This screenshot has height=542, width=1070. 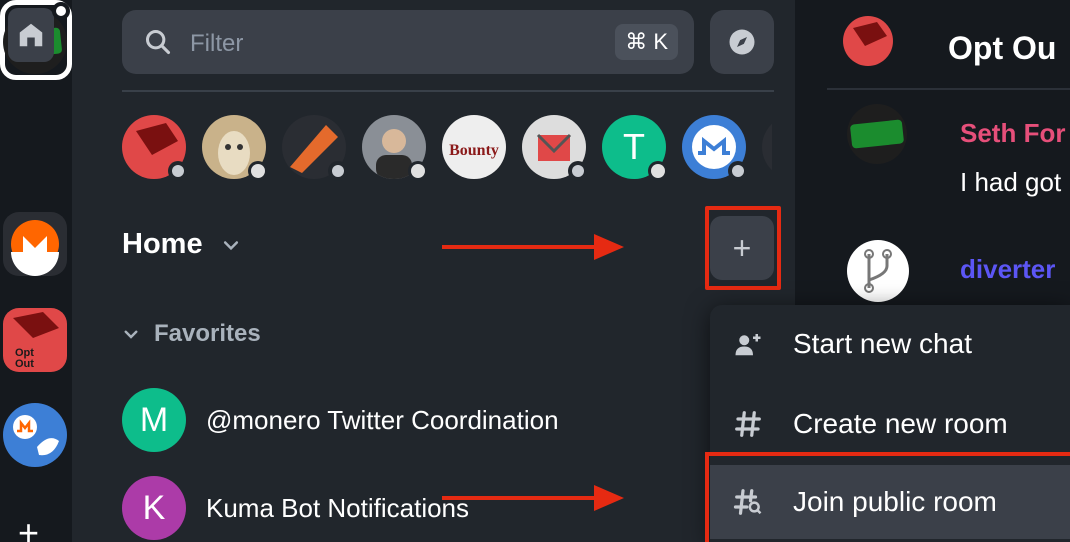 What do you see at coordinates (743, 248) in the screenshot?
I see `highlight-box-add` at bounding box center [743, 248].